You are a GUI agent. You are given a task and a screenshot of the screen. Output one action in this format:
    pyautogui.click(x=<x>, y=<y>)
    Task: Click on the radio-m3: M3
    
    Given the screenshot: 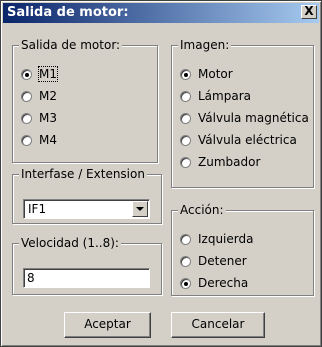 What is the action you would take?
    pyautogui.click(x=39, y=118)
    